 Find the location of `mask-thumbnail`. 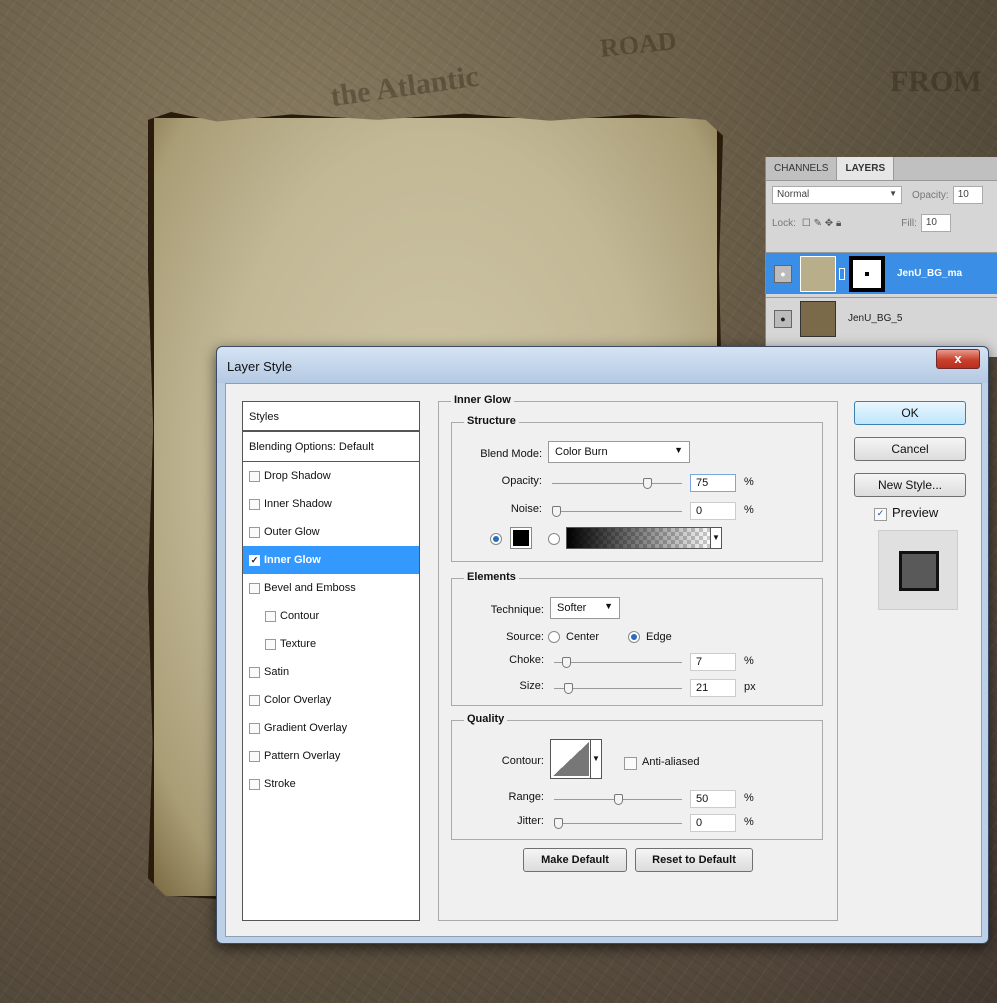

mask-thumbnail is located at coordinates (867, 273).